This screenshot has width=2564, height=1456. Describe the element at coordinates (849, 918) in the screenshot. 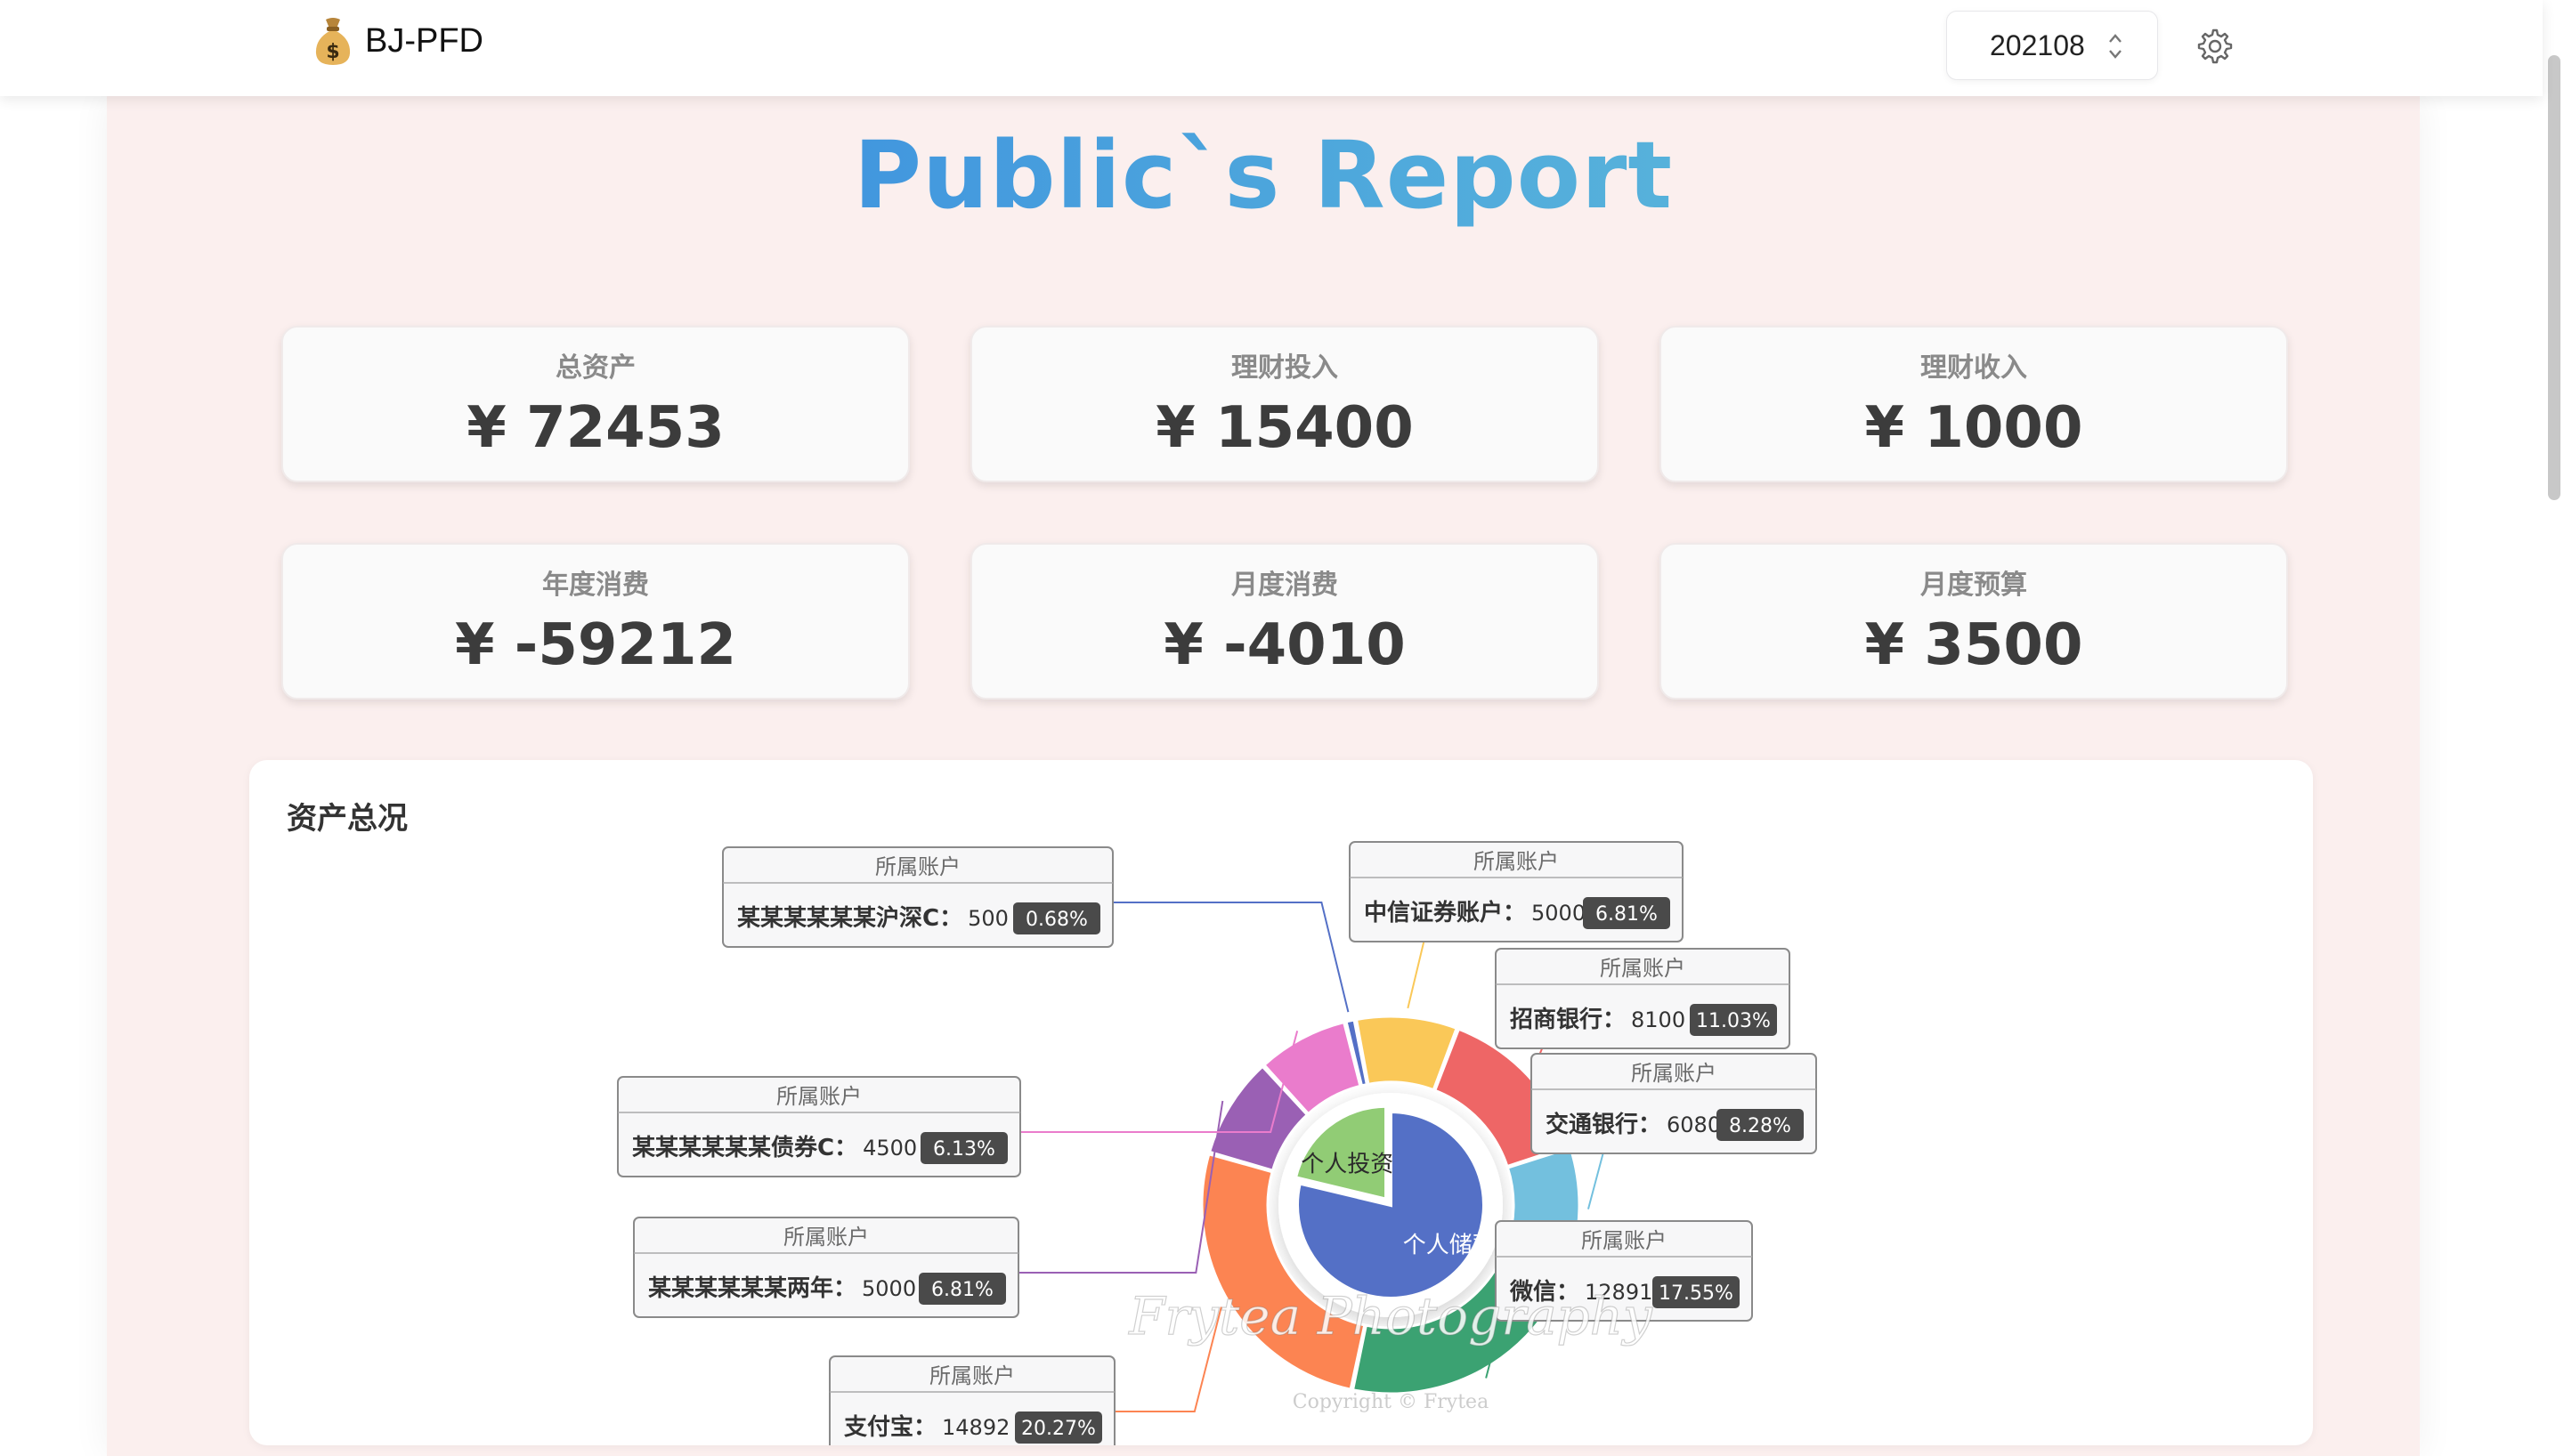

I see `callout-name: 某某某某某某沪深C：` at that location.